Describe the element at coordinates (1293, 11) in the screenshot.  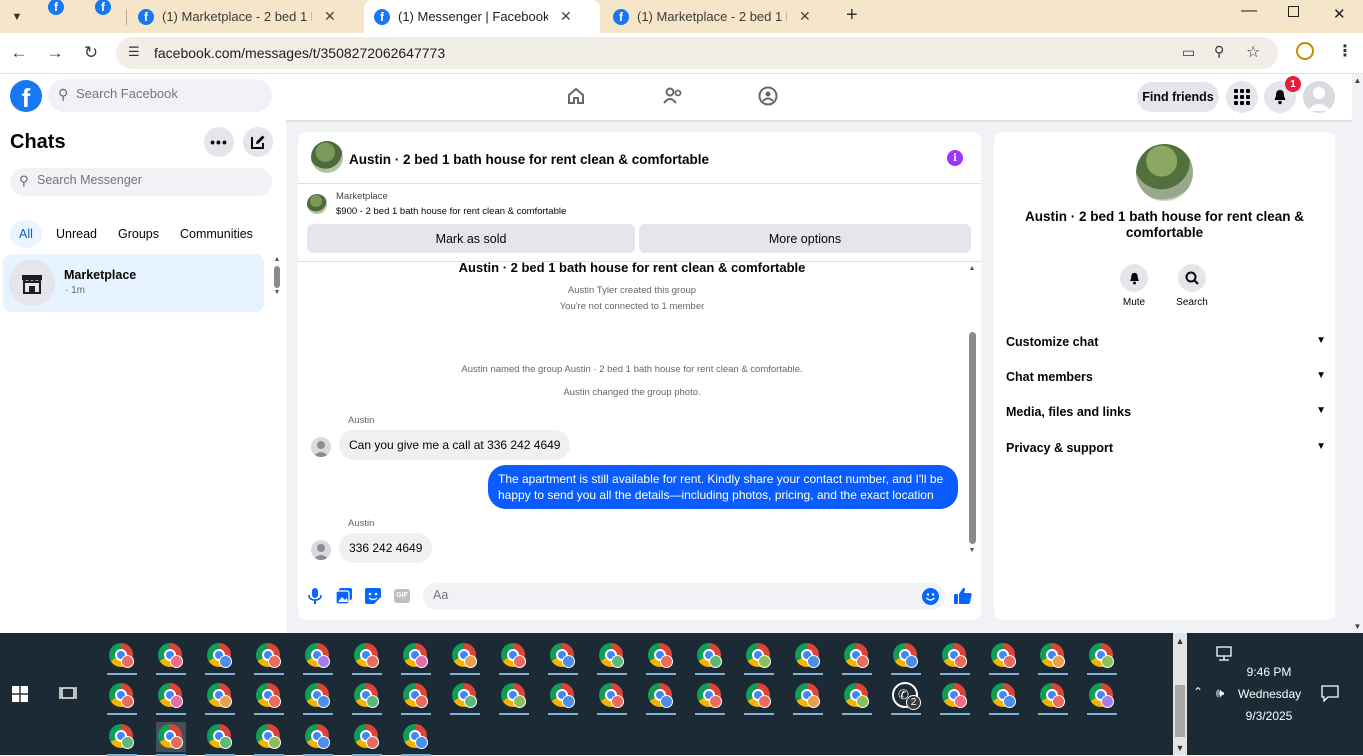
I see `restore-window-icon` at that location.